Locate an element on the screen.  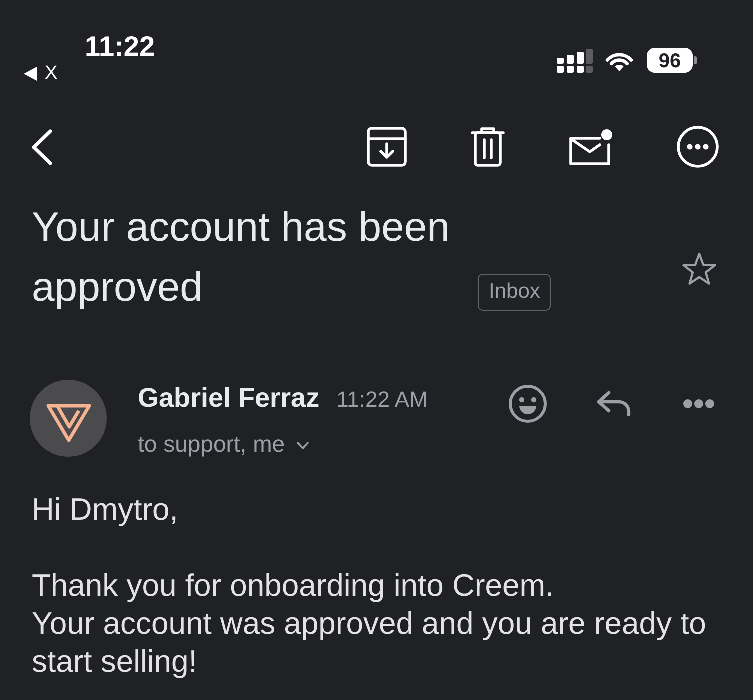
mail-dot-icon is located at coordinates (591, 147).